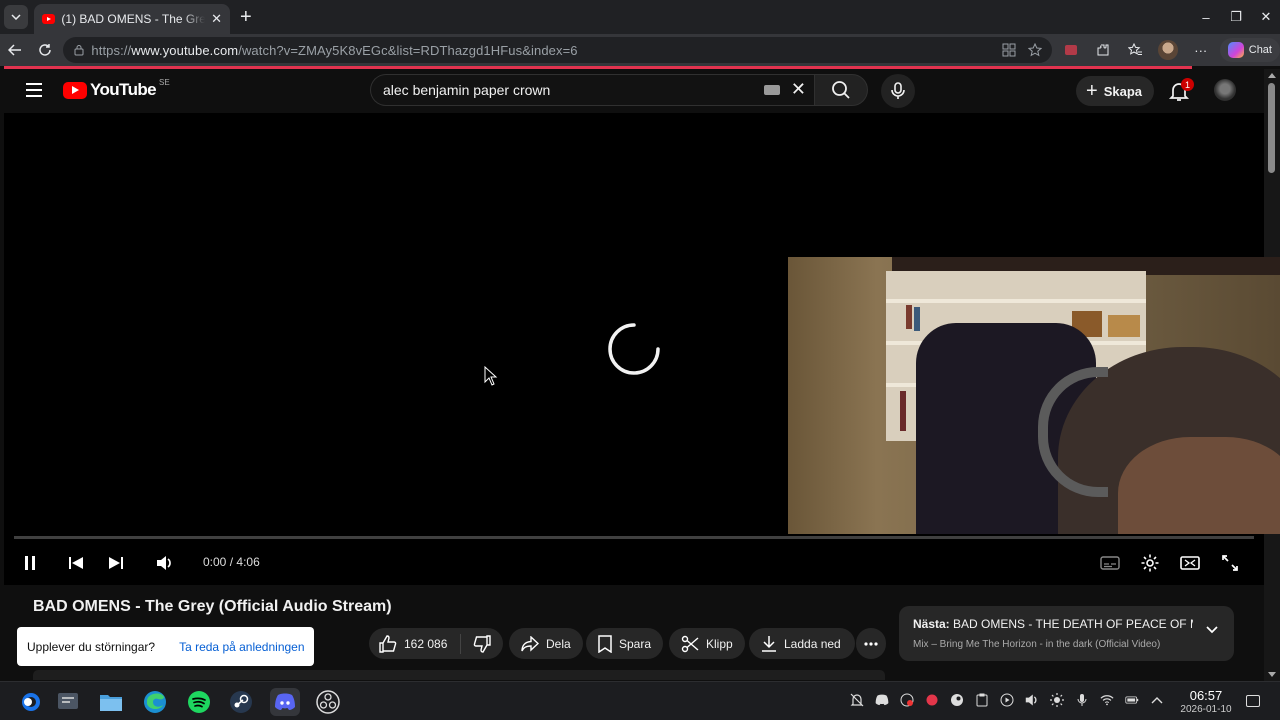 This screenshot has height=720, width=1280. Describe the element at coordinates (459, 675) in the screenshot. I see `description-box-edge` at that location.